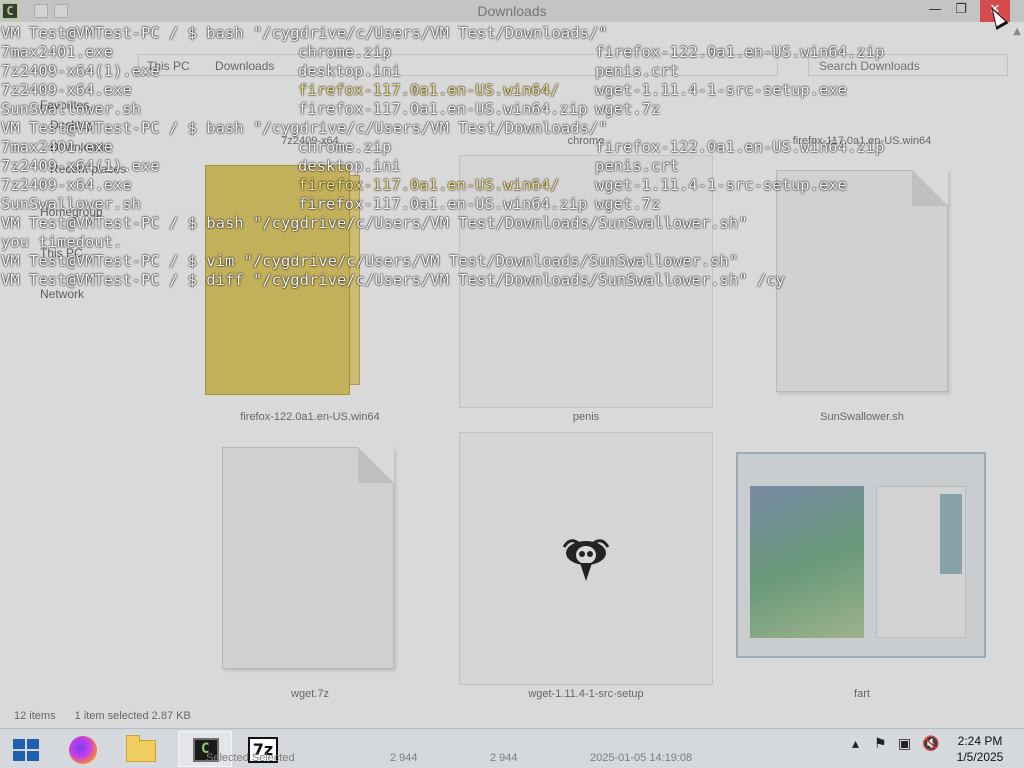 Image resolution: width=1024 pixels, height=768 pixels. Describe the element at coordinates (980, 749) in the screenshot. I see `system-clock: 2:24 PM 1/5/2025` at that location.